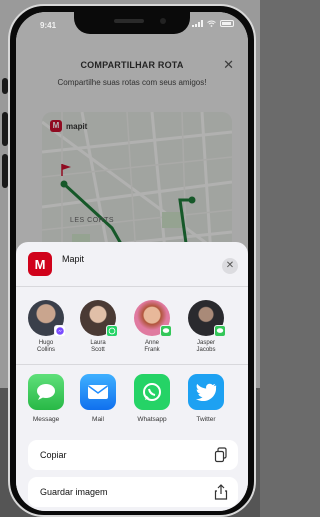 The width and height of the screenshot is (320, 517). I want to click on contact-name: Laura Scott, so click(98, 347).